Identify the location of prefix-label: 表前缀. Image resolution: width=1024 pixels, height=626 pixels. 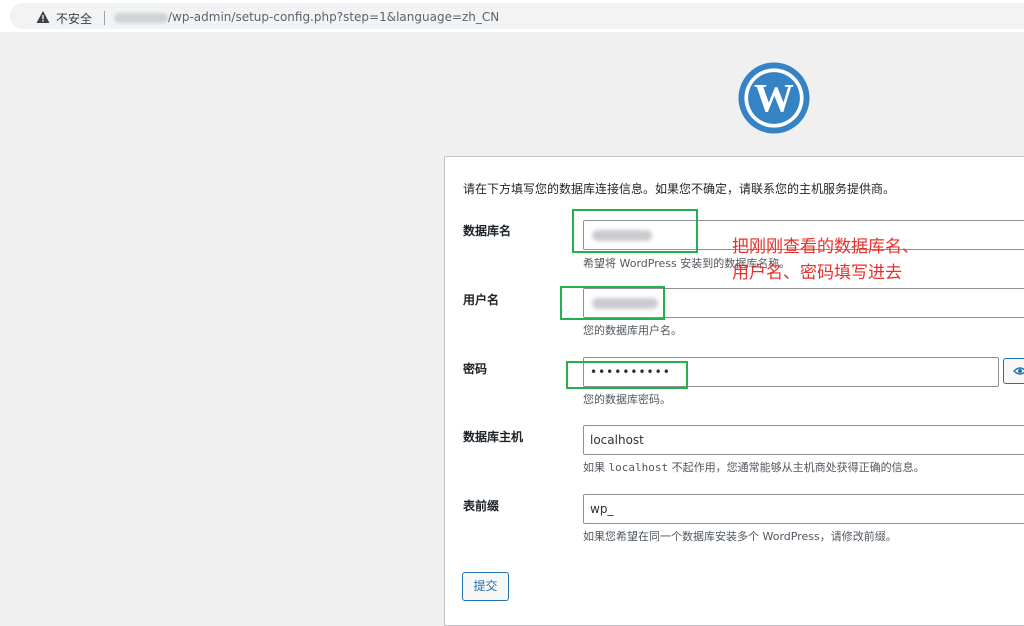
(481, 506).